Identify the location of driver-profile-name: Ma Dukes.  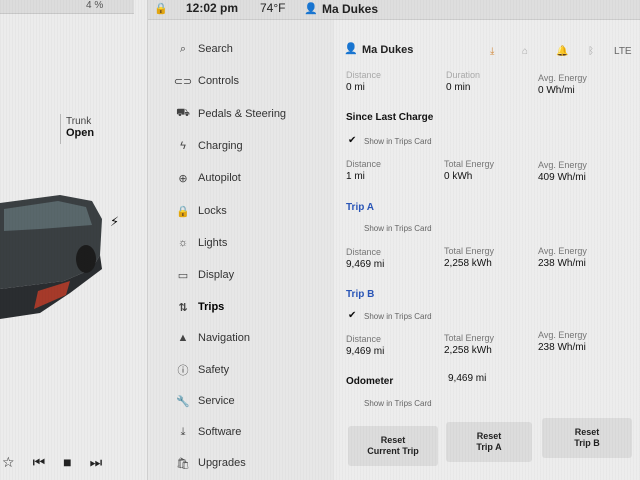
(350, 9).